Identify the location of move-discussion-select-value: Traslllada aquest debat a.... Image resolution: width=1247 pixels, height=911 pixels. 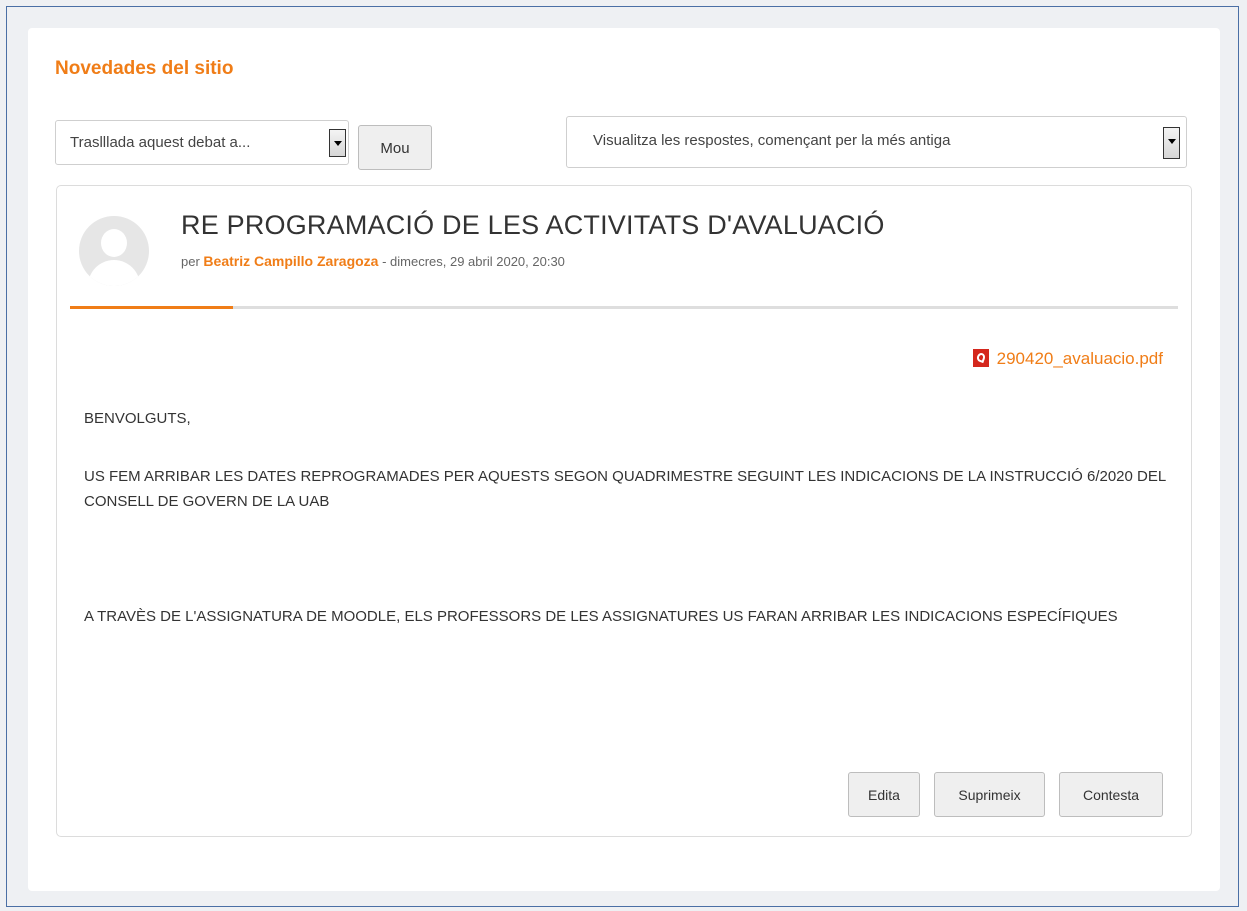
(160, 142).